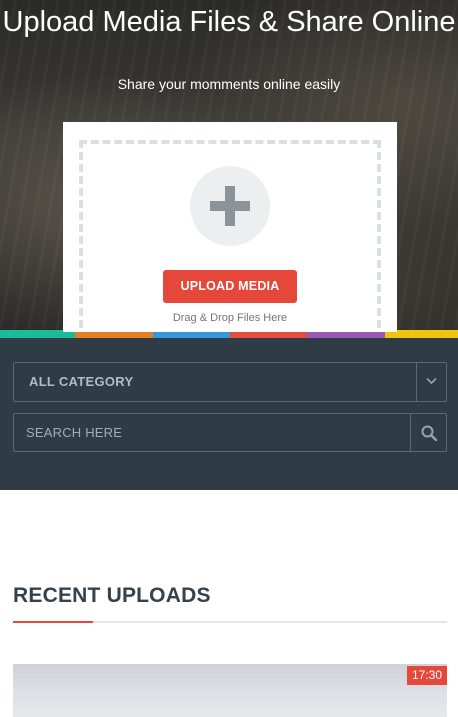 The image size is (458, 717). Describe the element at coordinates (230, 690) in the screenshot. I see `media-thumbnail: 17:30` at that location.